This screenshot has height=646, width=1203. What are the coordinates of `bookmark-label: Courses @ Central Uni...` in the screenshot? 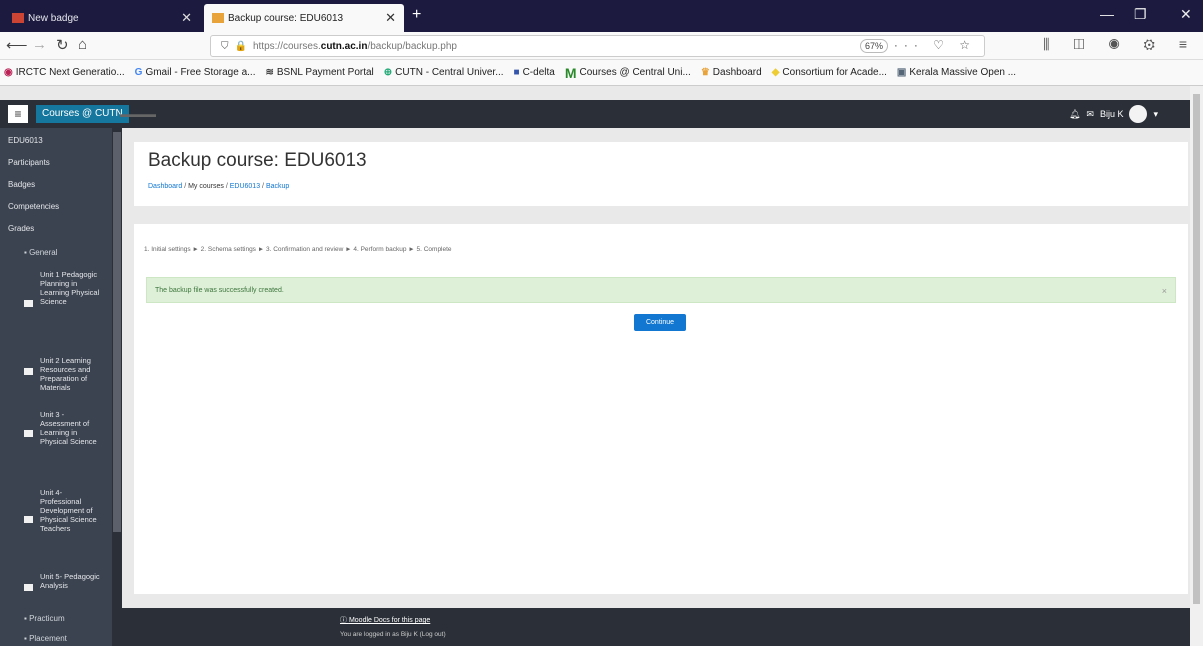 It's located at (635, 72).